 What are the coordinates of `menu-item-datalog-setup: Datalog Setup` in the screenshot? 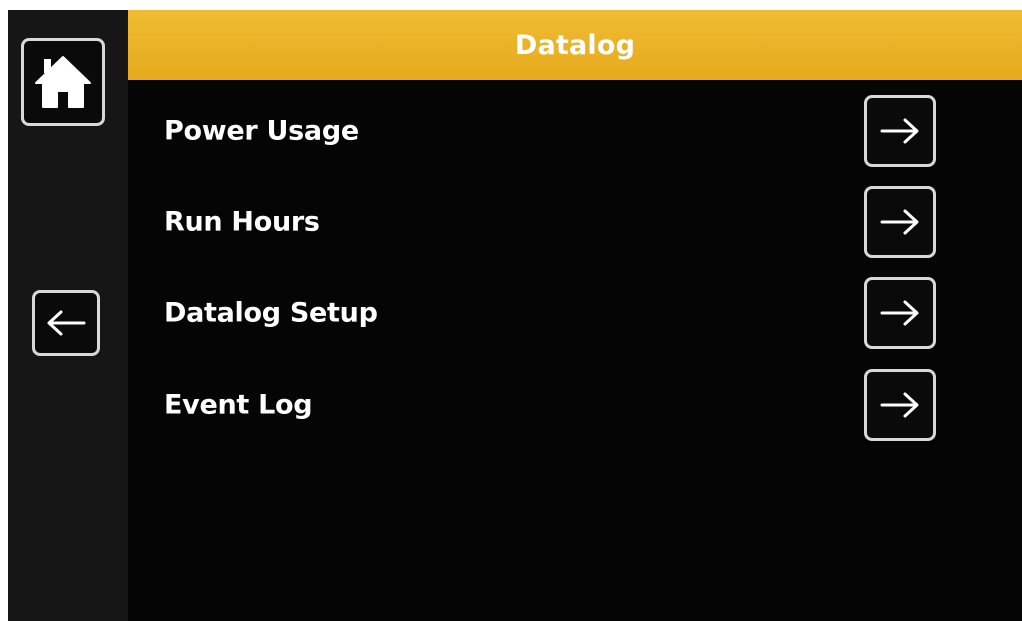 It's located at (575, 313).